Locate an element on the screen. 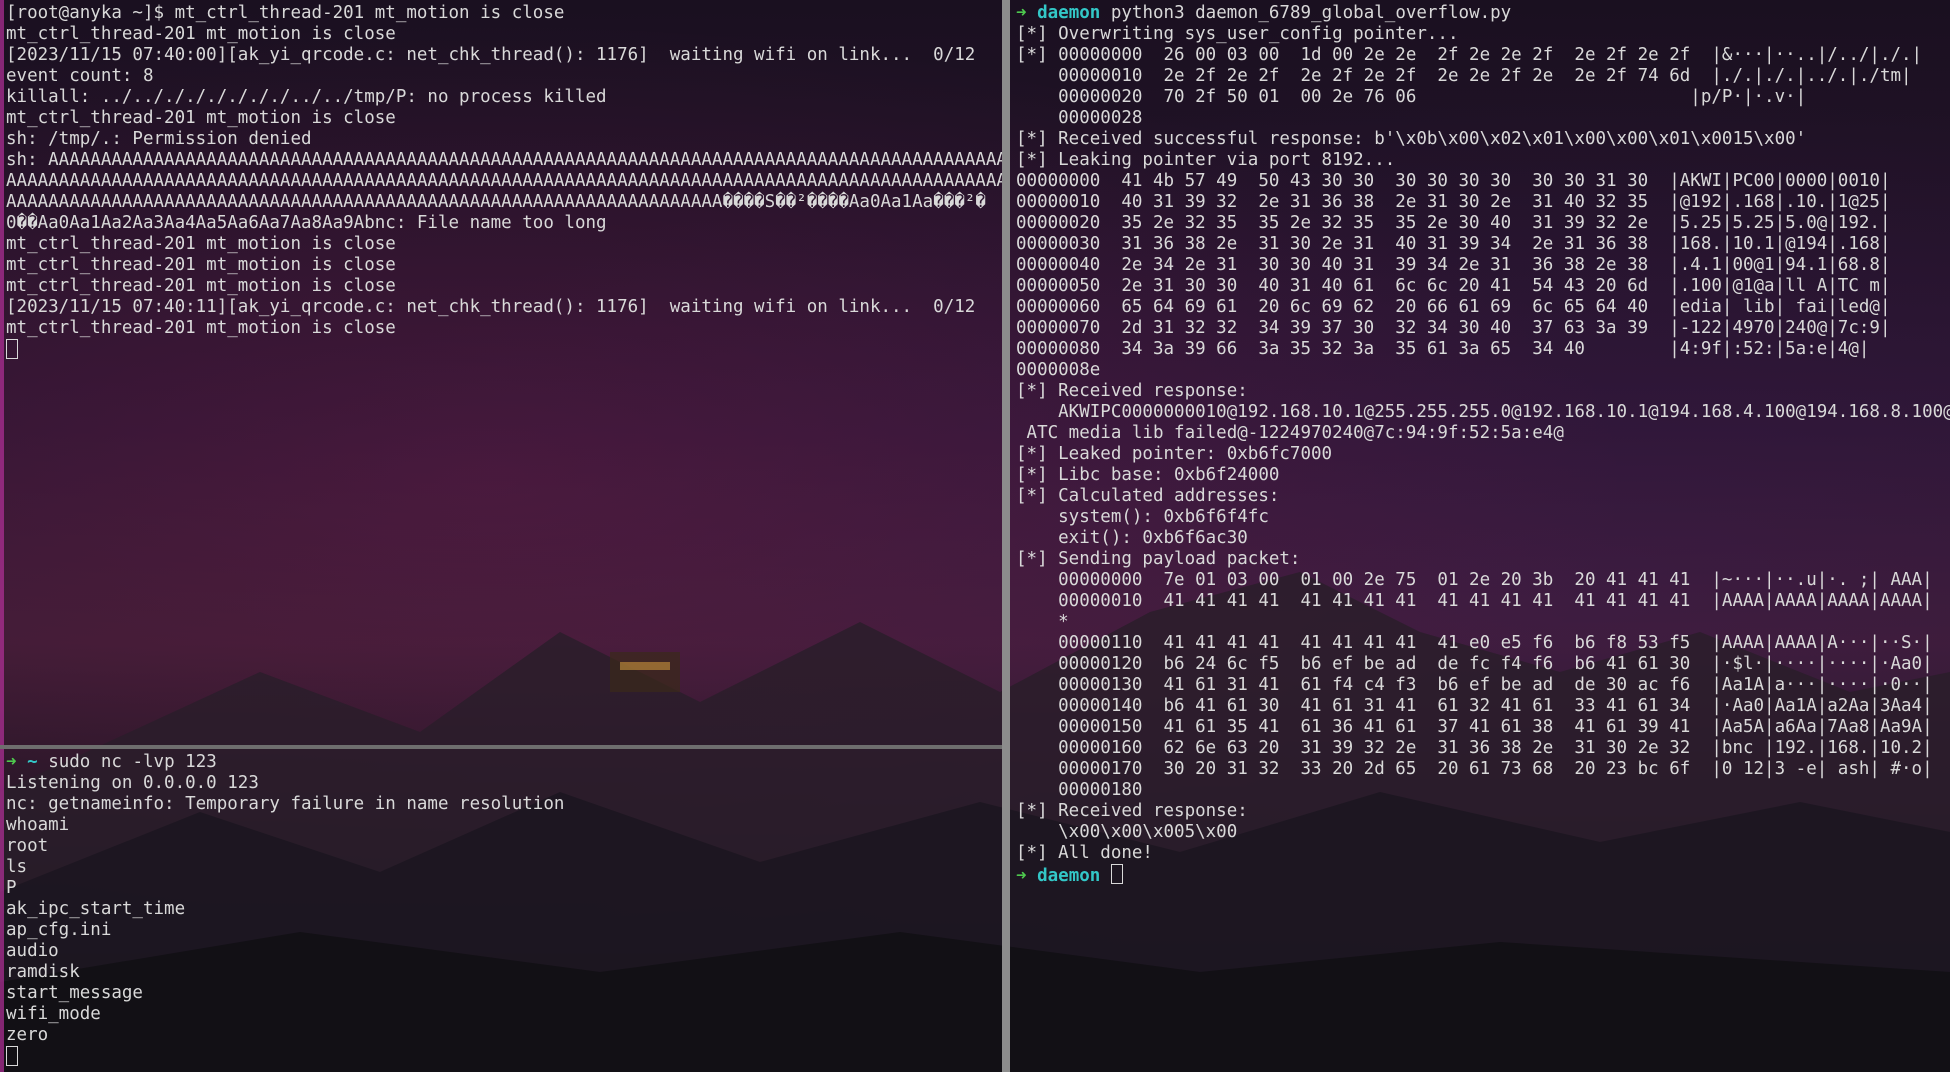 This screenshot has width=1950, height=1072. terminal-line: [*] Calculated addresses: is located at coordinates (1148, 496).